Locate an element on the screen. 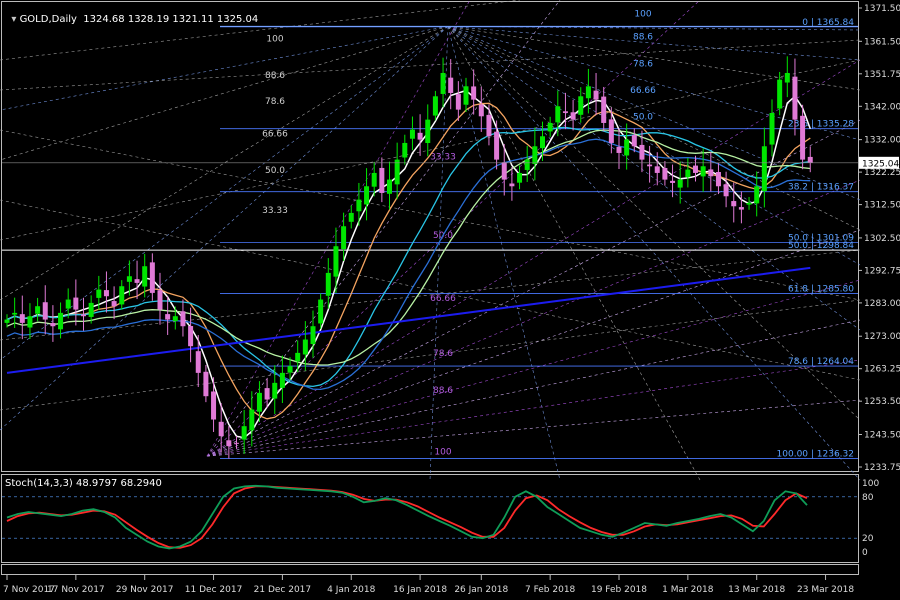 This screenshot has width=900, height=600. x-tick-label: 17 Nov 2017 is located at coordinates (76, 590).